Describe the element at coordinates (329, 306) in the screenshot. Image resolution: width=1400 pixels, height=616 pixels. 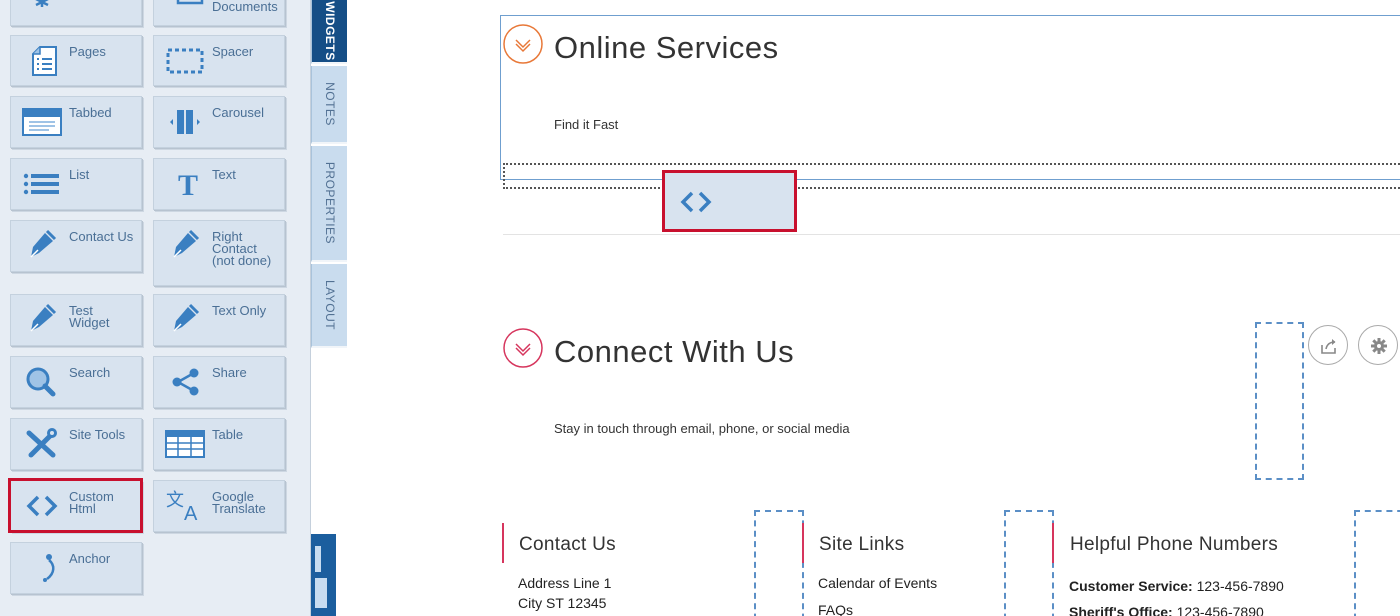
I see `tab-layout: LAYOUT` at that location.